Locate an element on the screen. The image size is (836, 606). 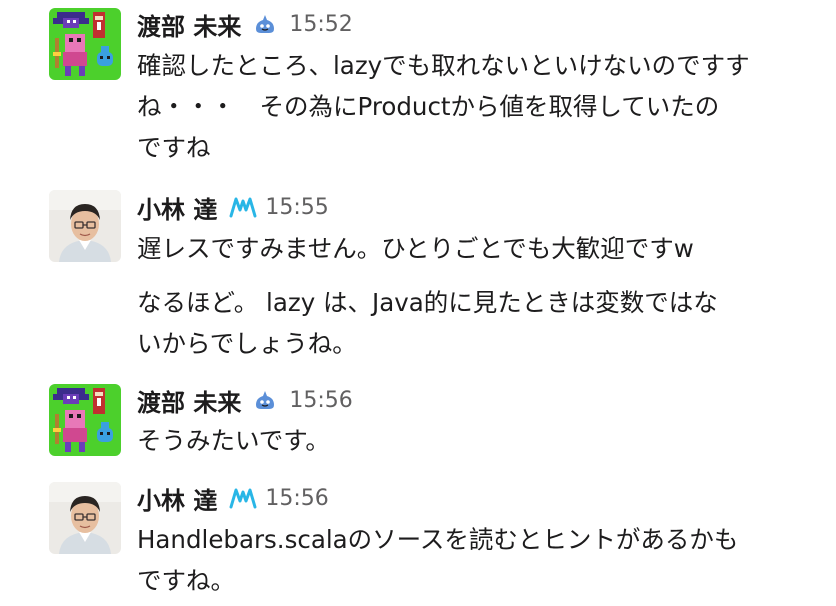
message-header: 小林 達 15:56 is located at coordinates (233, 498).